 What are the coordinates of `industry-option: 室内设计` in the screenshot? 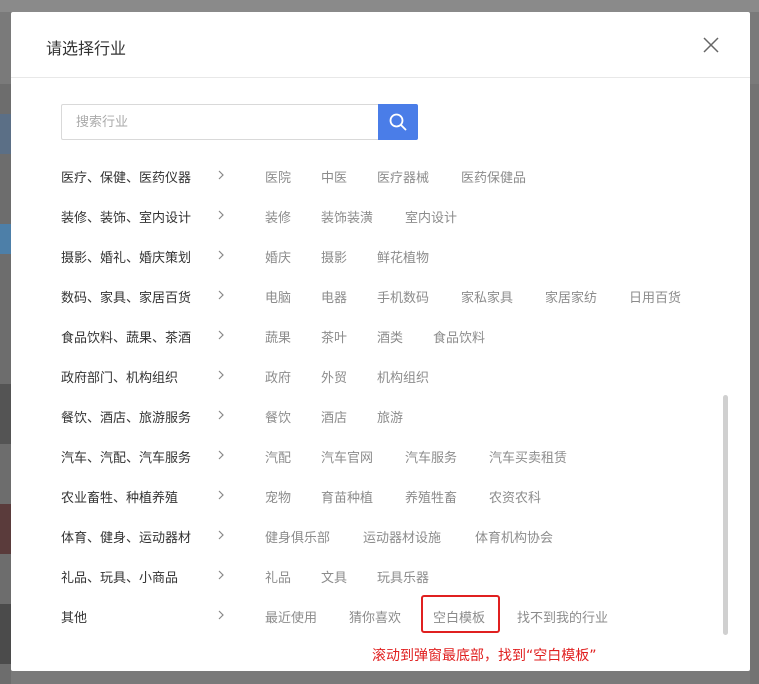 It's located at (431, 216).